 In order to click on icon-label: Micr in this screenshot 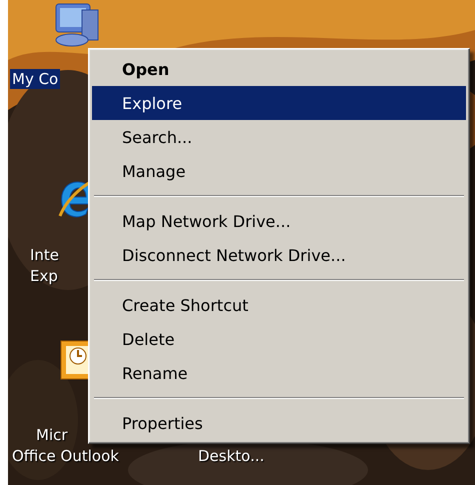, I will do `click(52, 435)`.